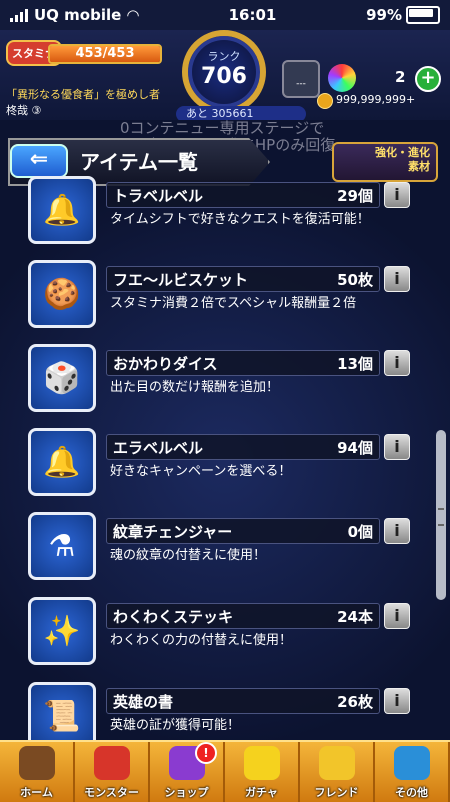  Describe the element at coordinates (243, 531) in the screenshot. I see `item-name-bar: 紋章チェンジャー 0個` at that location.